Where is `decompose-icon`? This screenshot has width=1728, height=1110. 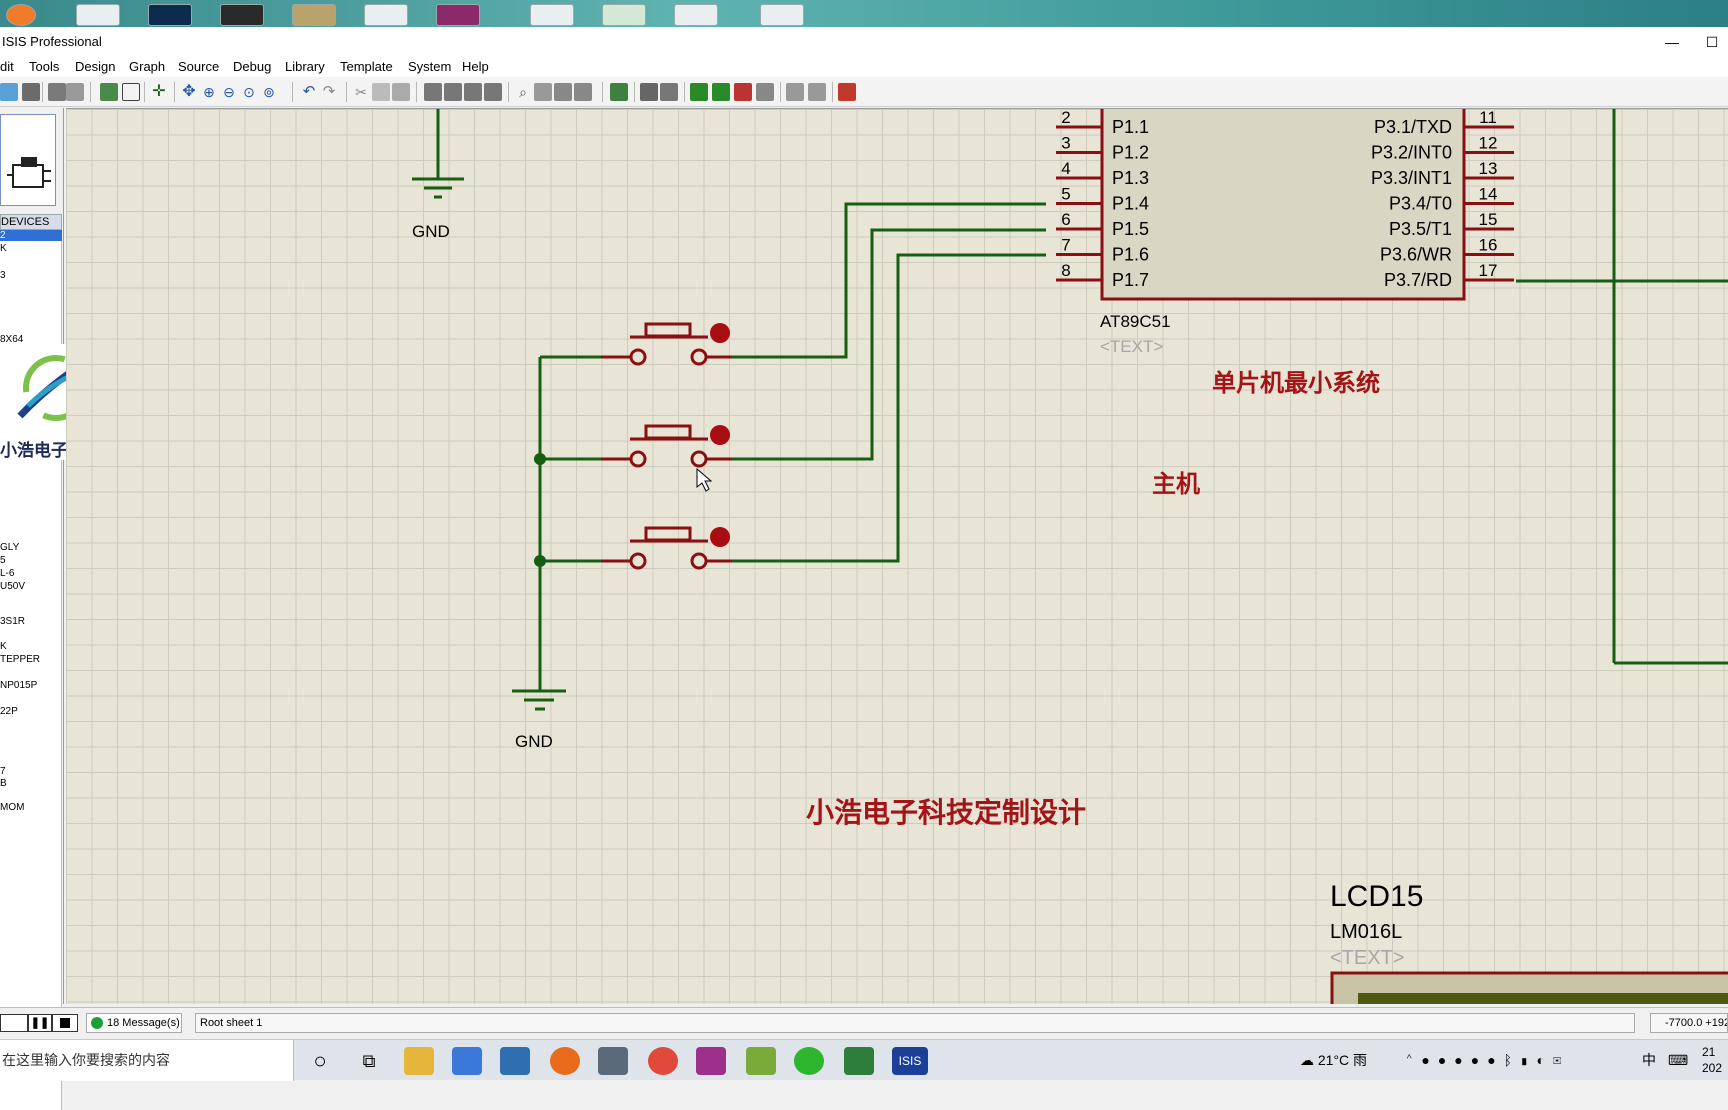
decompose-icon is located at coordinates (583, 92).